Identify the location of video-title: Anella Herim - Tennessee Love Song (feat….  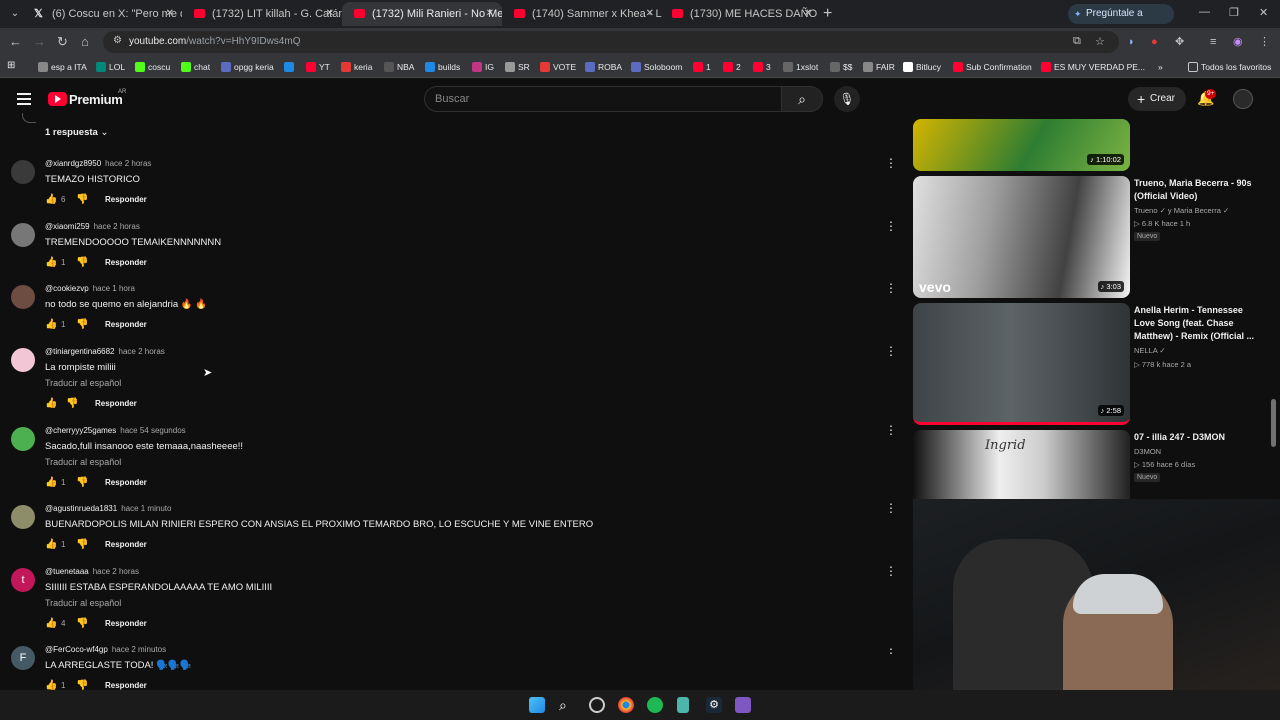
(1200, 323).